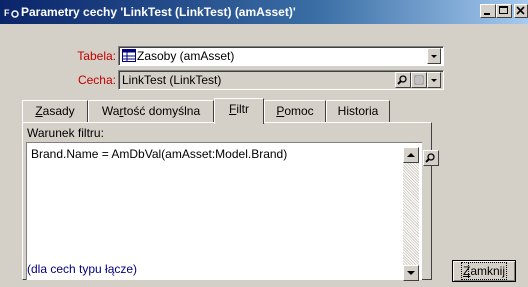 This screenshot has width=528, height=287. I want to click on tab-filtr: Filtr, so click(239, 111).